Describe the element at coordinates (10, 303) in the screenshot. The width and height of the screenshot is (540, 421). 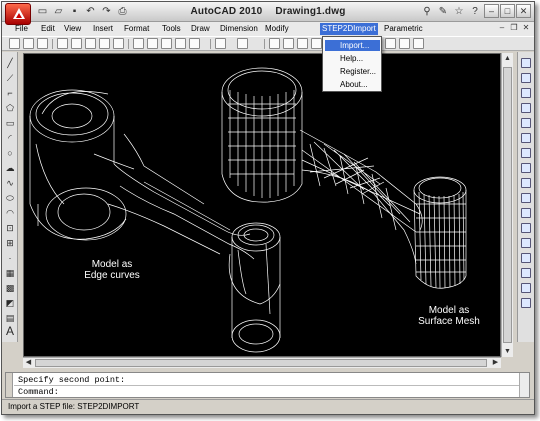
I see `region-icon: ◩` at that location.